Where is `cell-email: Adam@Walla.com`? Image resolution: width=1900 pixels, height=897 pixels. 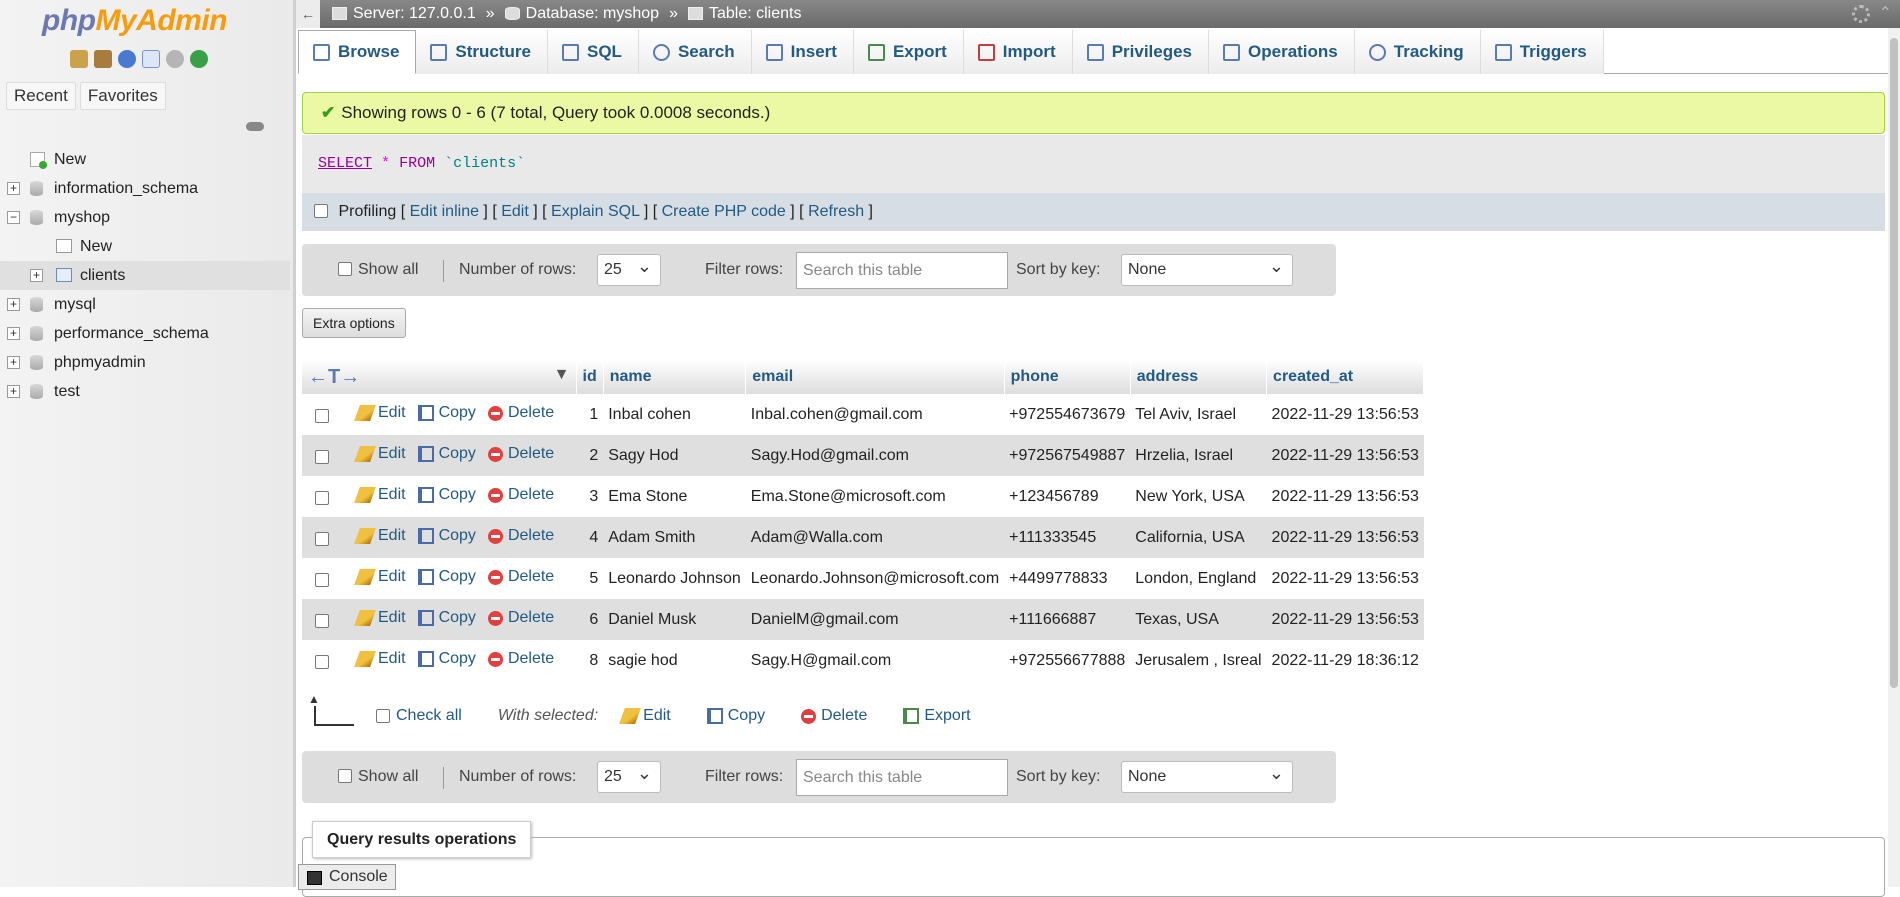 cell-email: Adam@Walla.com is located at coordinates (875, 537).